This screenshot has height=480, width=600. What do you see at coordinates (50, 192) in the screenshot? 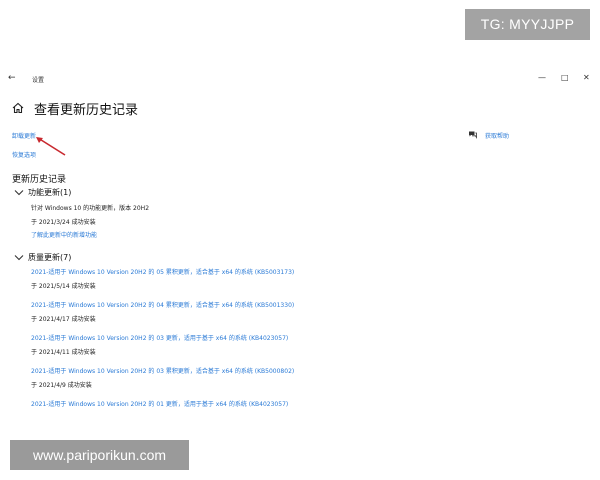
I see `feature-updates-label: 功能更新(1)` at bounding box center [50, 192].